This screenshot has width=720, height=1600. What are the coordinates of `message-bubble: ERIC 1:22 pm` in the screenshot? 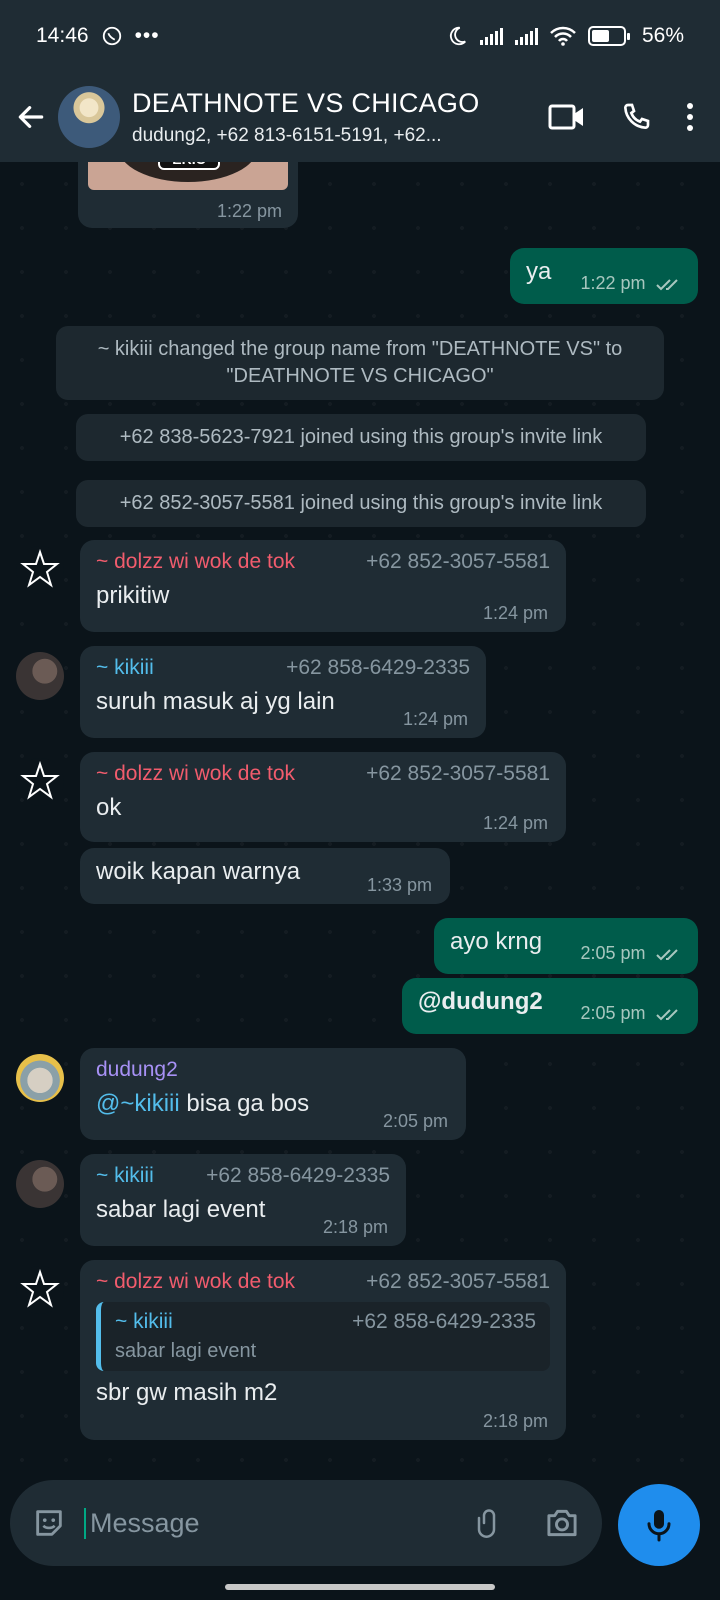 It's located at (188, 195).